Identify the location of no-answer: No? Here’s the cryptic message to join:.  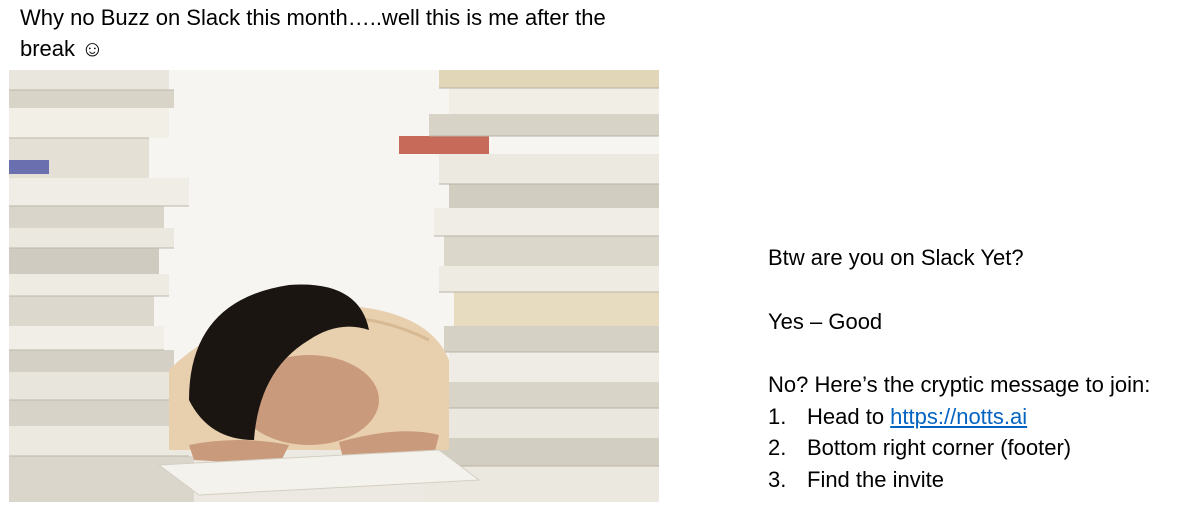
(959, 384).